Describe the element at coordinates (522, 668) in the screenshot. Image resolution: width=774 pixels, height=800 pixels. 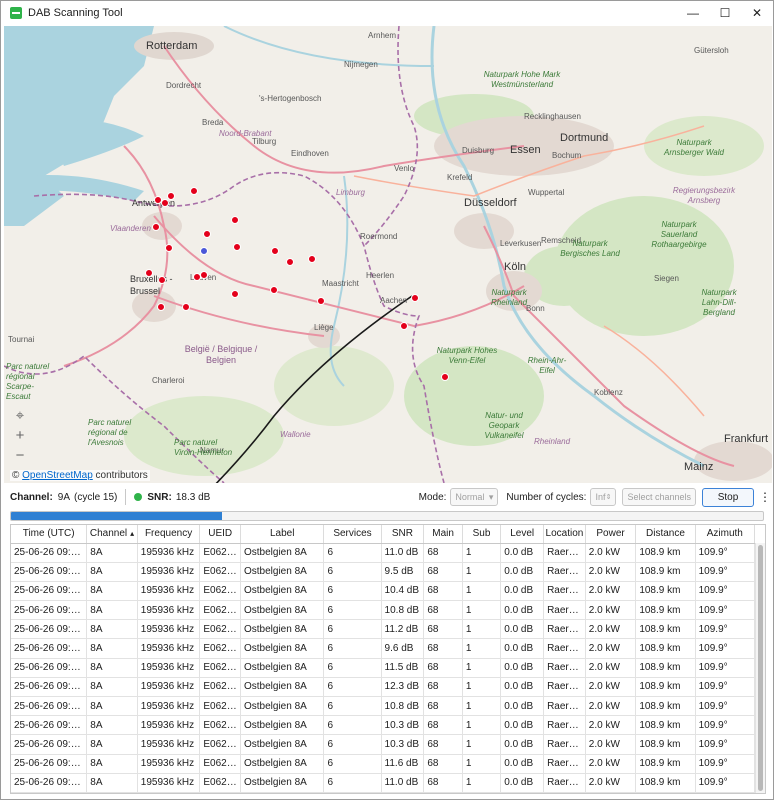
I see `table-cell: 0.0 dB` at that location.